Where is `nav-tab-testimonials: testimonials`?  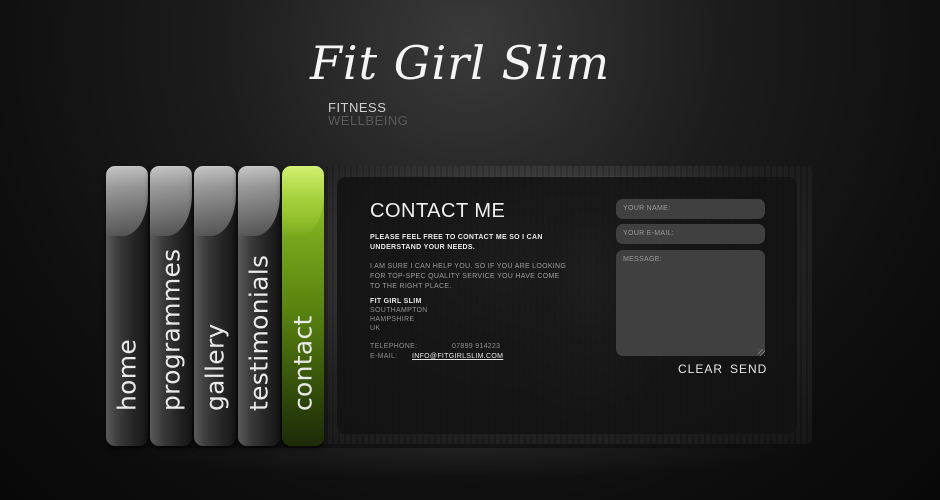
nav-tab-testimonials: testimonials is located at coordinates (259, 306).